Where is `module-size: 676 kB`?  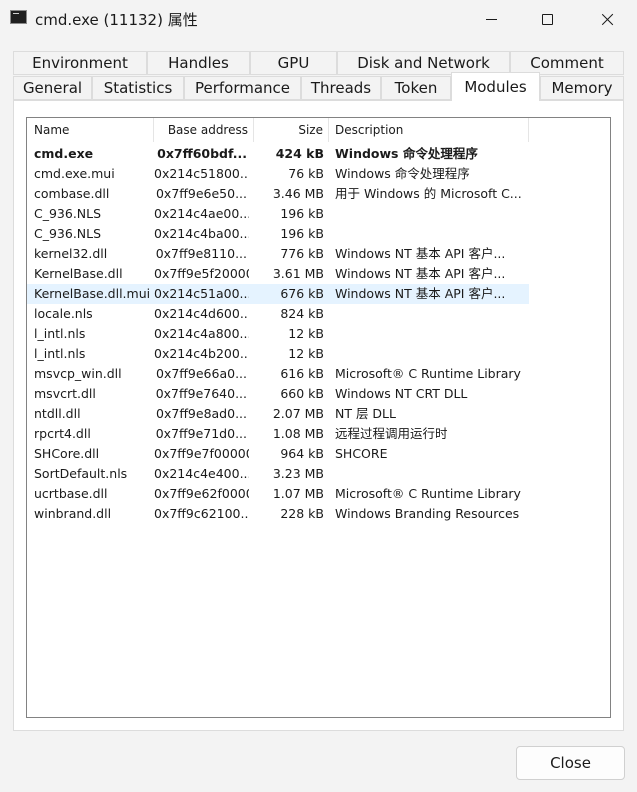 module-size: 676 kB is located at coordinates (302, 293).